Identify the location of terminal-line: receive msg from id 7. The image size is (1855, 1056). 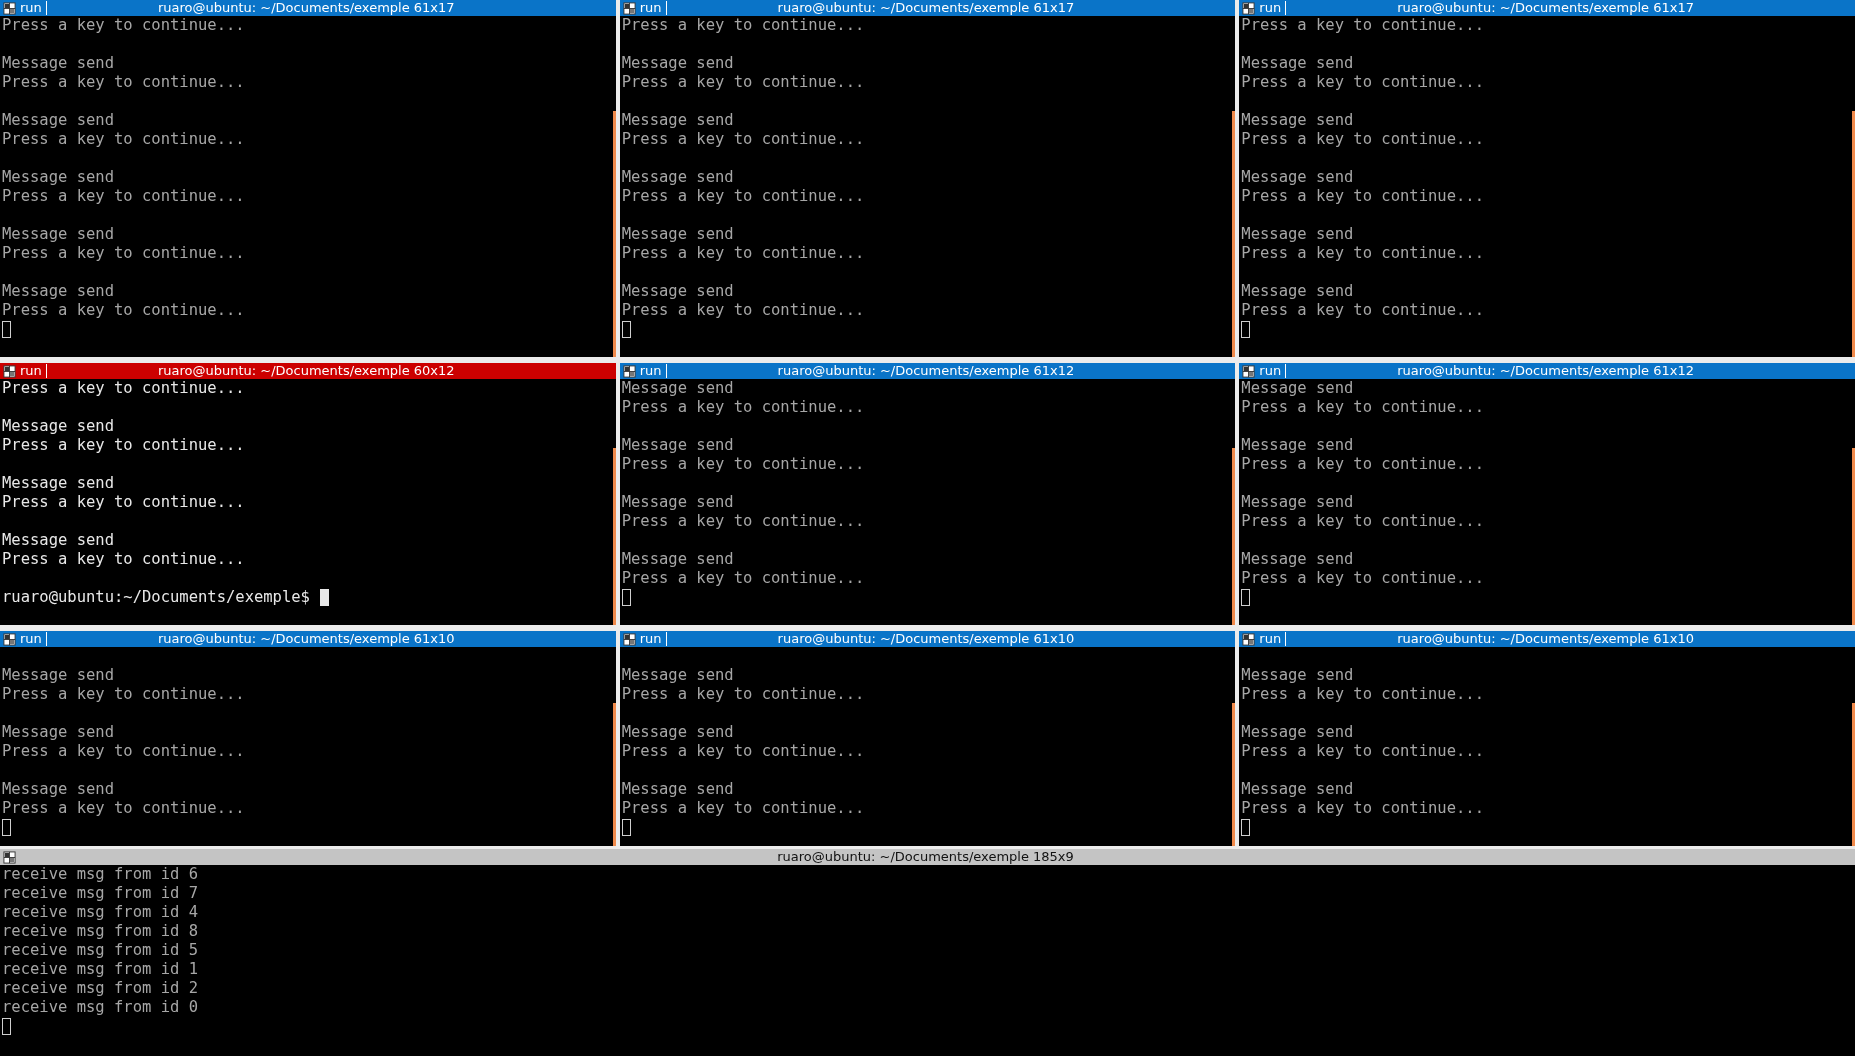
(100, 893).